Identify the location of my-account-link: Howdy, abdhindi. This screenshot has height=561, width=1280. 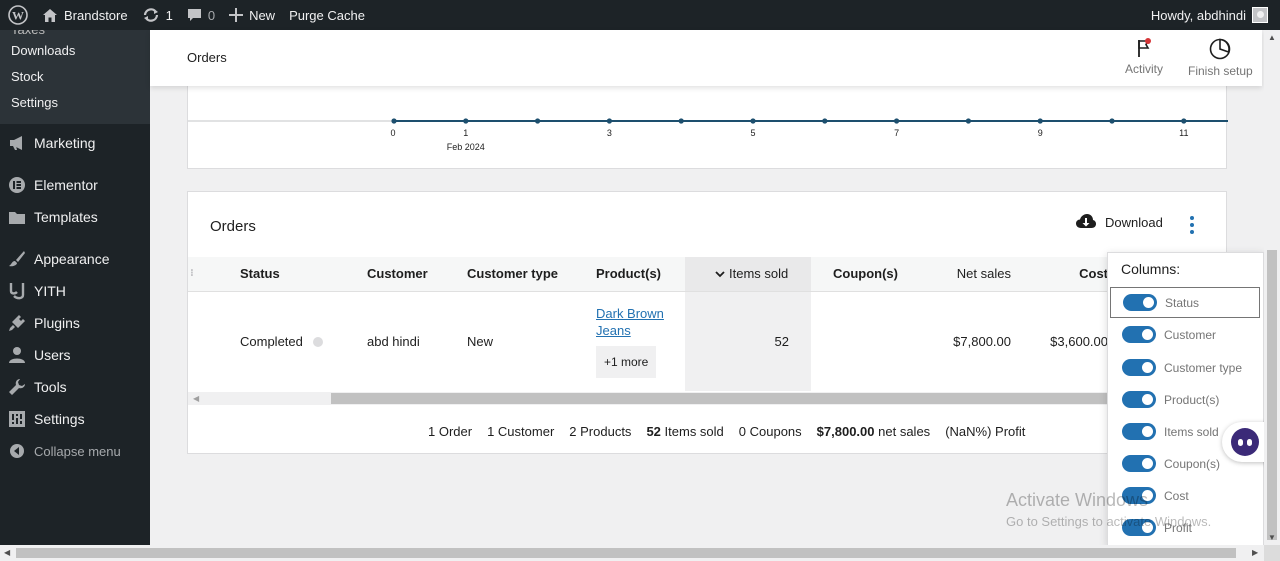
(1215, 15).